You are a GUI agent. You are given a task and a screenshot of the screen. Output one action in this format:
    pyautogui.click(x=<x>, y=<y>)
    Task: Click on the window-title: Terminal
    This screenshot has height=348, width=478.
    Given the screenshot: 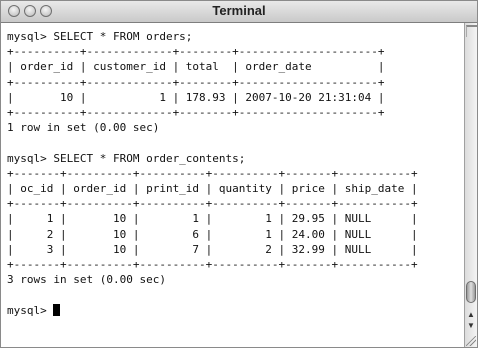 What is the action you would take?
    pyautogui.click(x=239, y=10)
    